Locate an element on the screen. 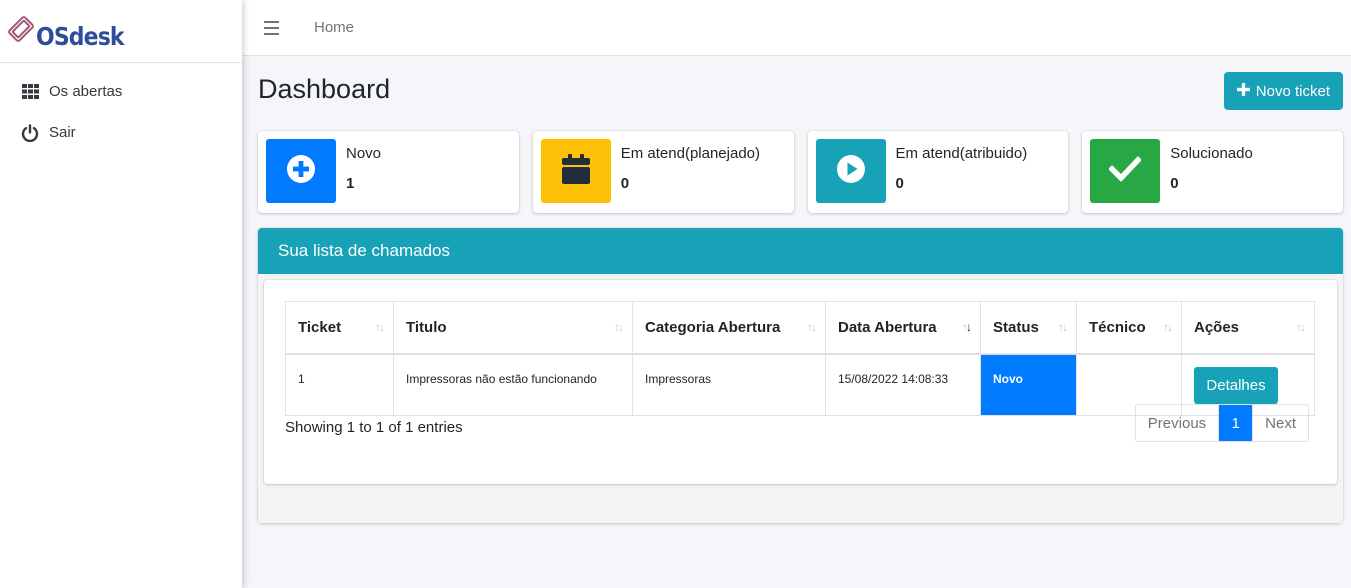  pagination-previous: Previous is located at coordinates (1178, 423).